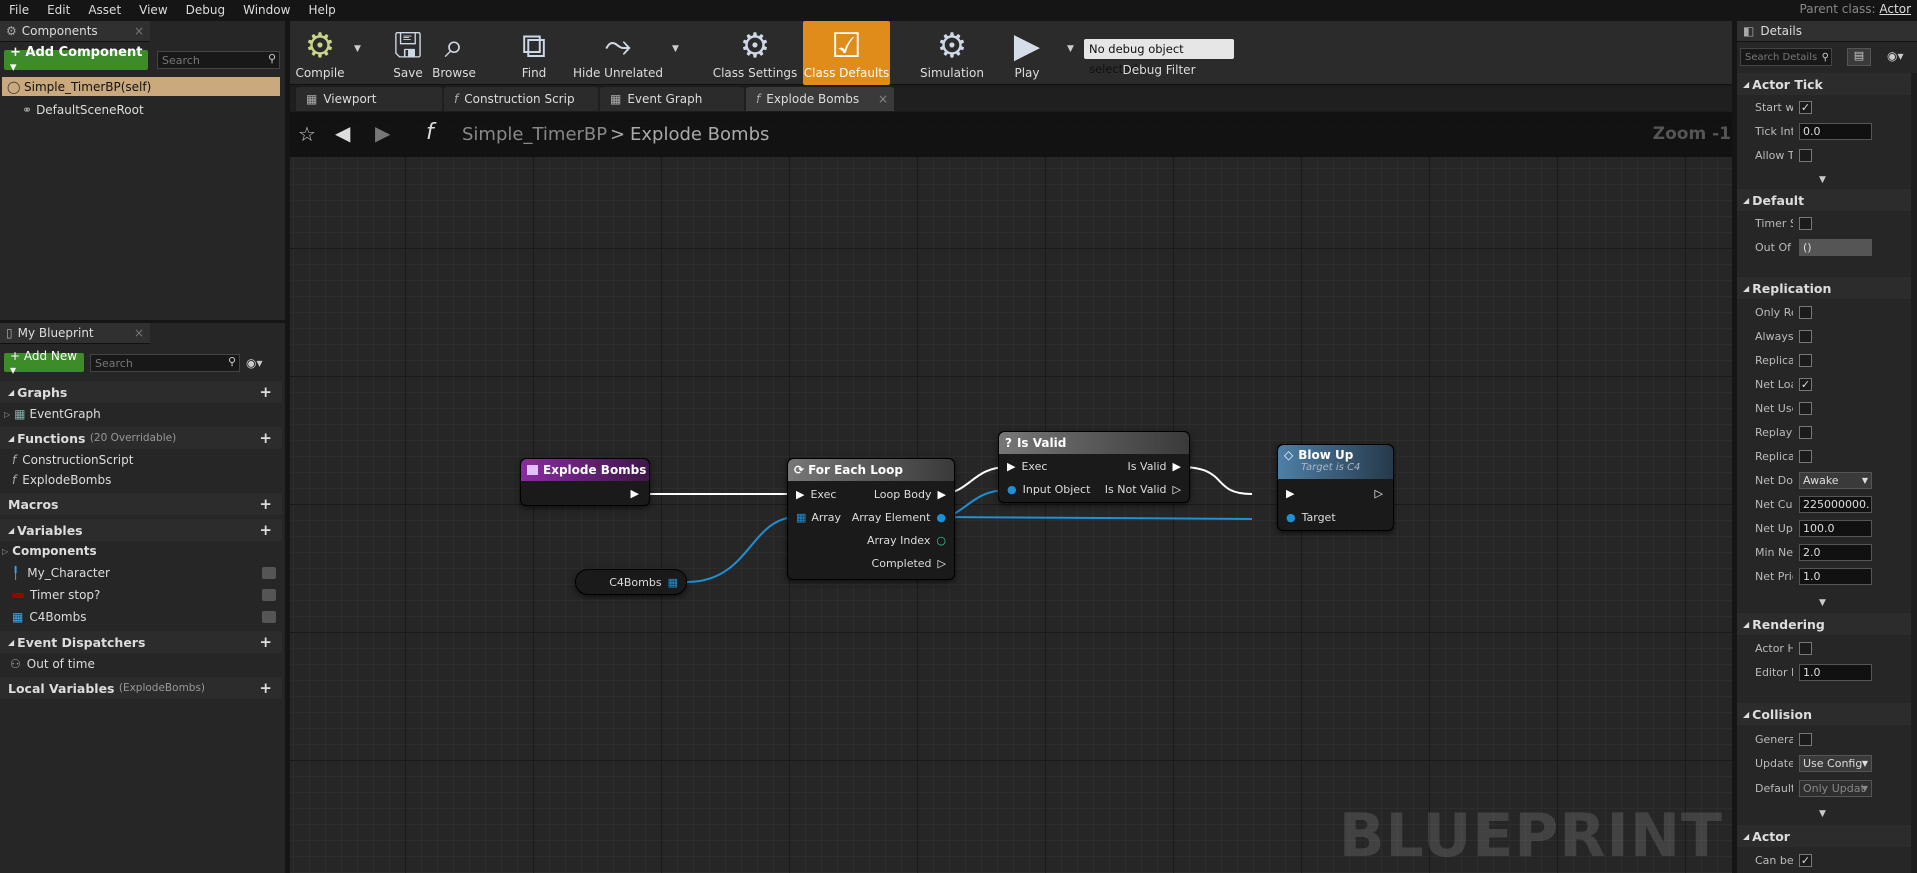  Describe the element at coordinates (1070, 49) in the screenshot. I see `play-options-chevron-icon: ▼` at that location.